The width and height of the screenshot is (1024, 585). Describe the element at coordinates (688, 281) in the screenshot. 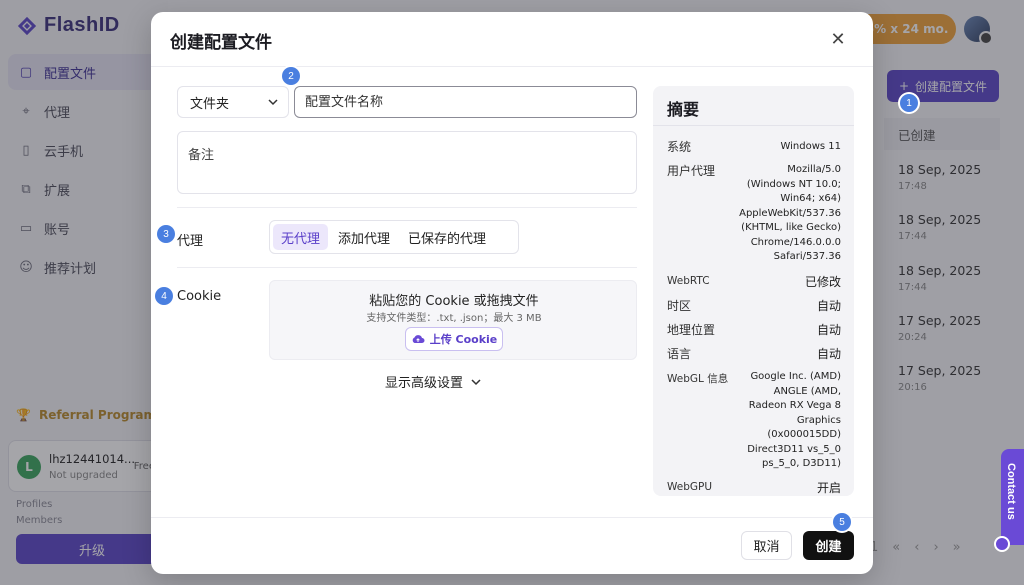

I see `summary-key: WebRTC` at that location.